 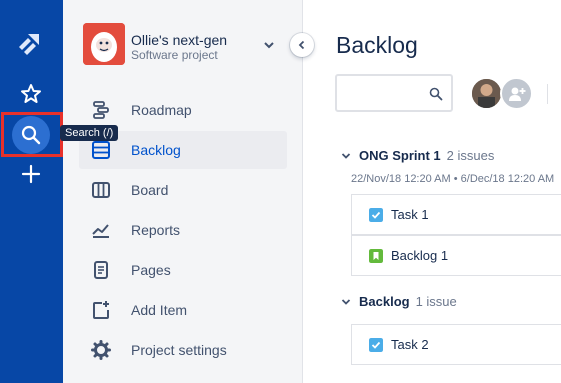 What do you see at coordinates (377, 45) in the screenshot?
I see `page-title: Backlog` at bounding box center [377, 45].